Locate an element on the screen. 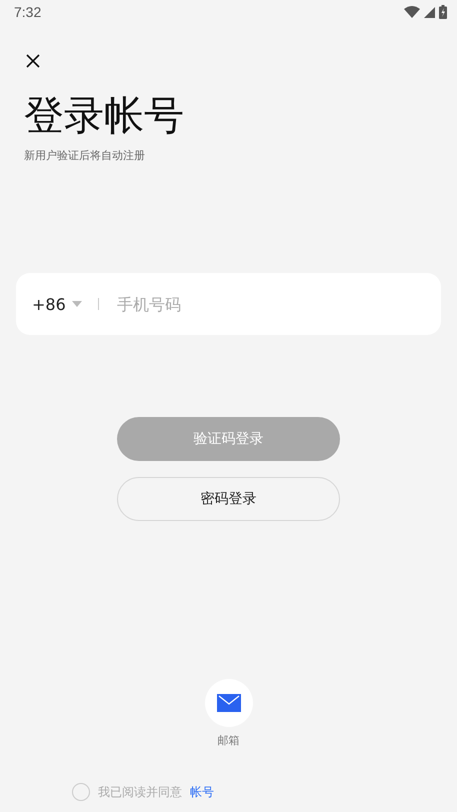  envelope-icon is located at coordinates (228, 703).